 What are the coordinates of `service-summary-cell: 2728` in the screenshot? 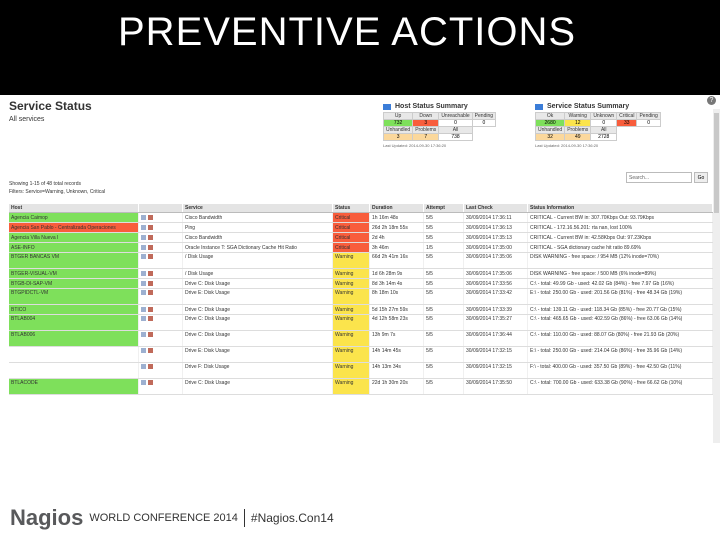 It's located at (604, 137).